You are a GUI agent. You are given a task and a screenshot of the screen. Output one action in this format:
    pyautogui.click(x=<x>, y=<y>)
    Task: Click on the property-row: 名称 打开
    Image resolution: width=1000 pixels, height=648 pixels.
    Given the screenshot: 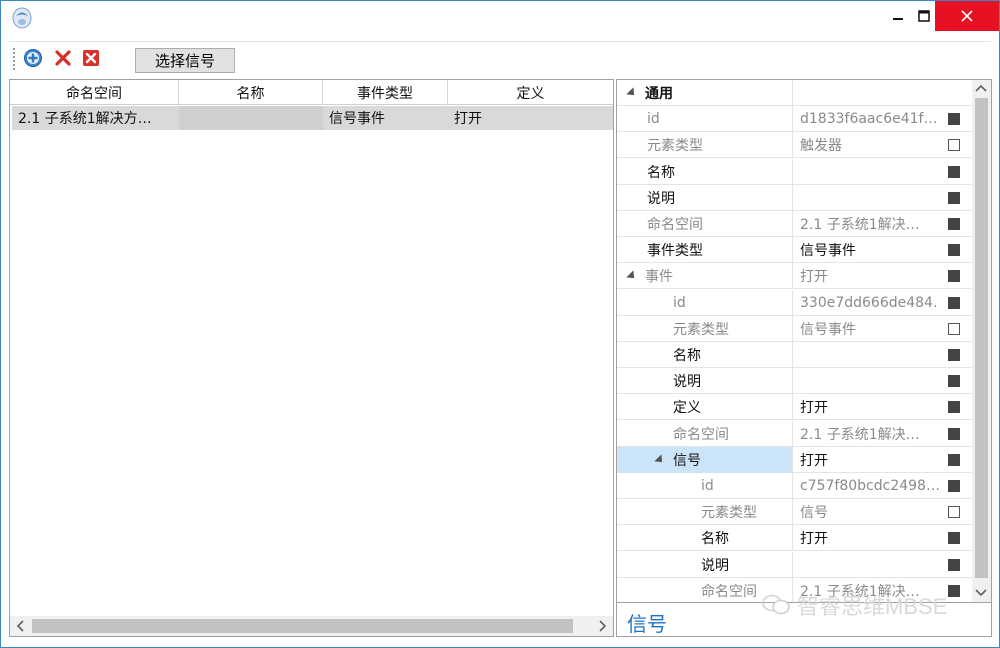 What is the action you would take?
    pyautogui.click(x=794, y=538)
    